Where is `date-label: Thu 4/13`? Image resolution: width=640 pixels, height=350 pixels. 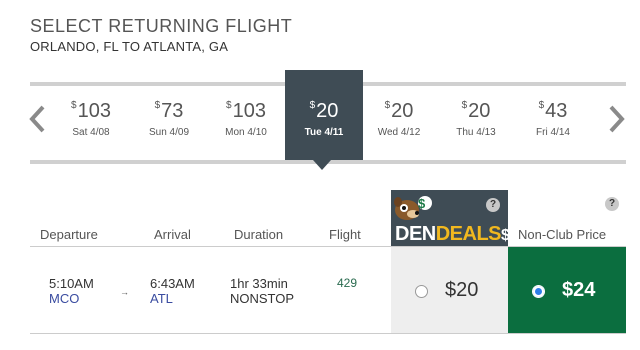
date-label: Thu 4/13 is located at coordinates (476, 132).